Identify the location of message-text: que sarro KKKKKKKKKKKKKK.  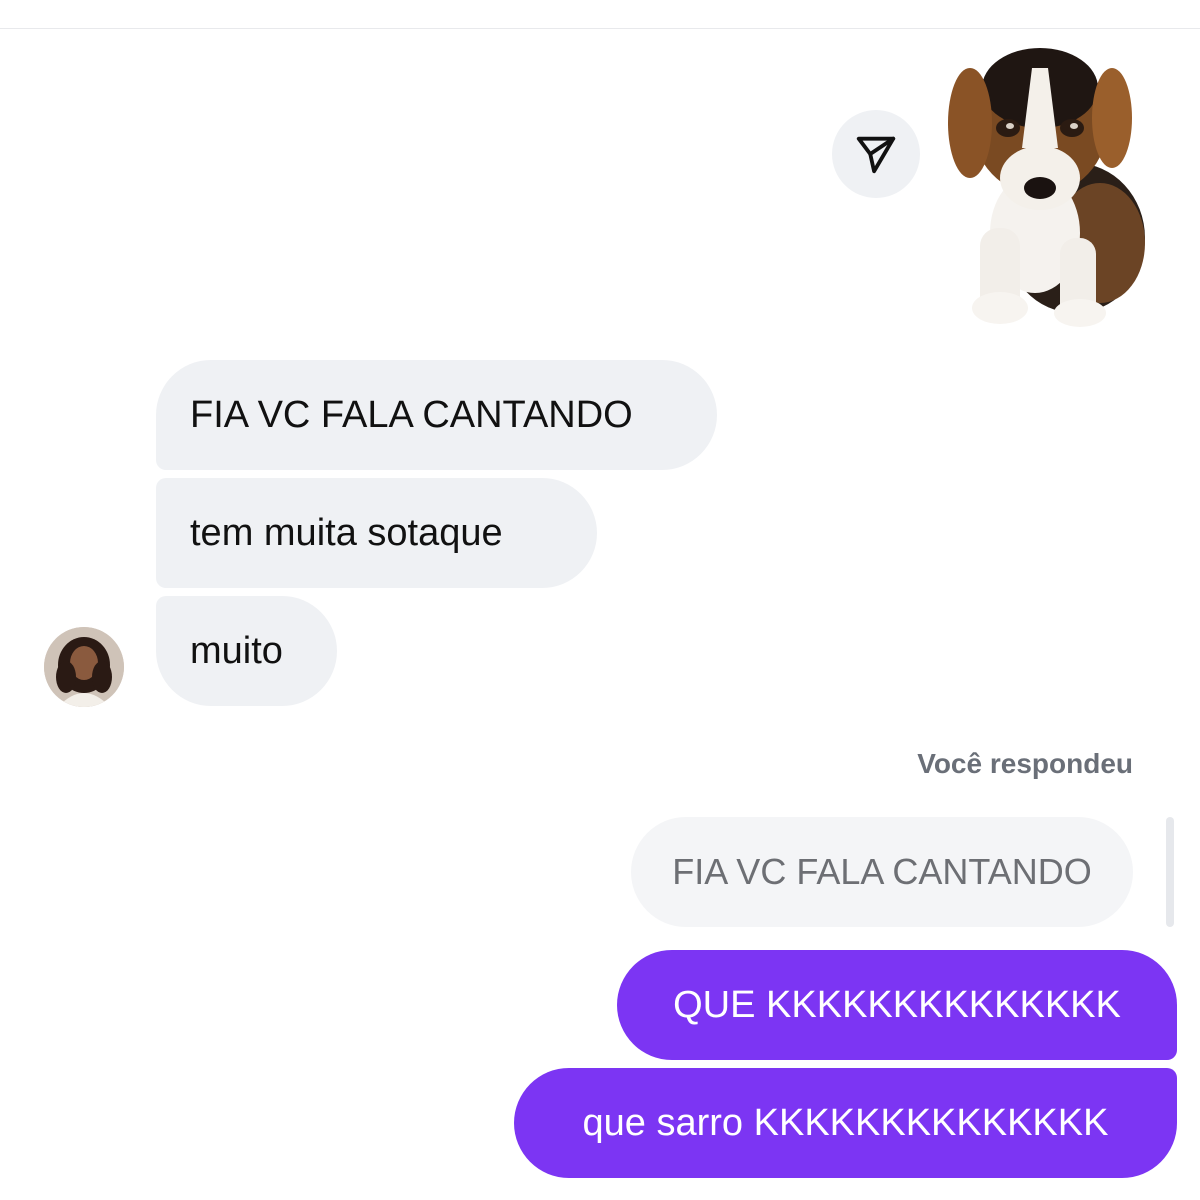
(845, 1122).